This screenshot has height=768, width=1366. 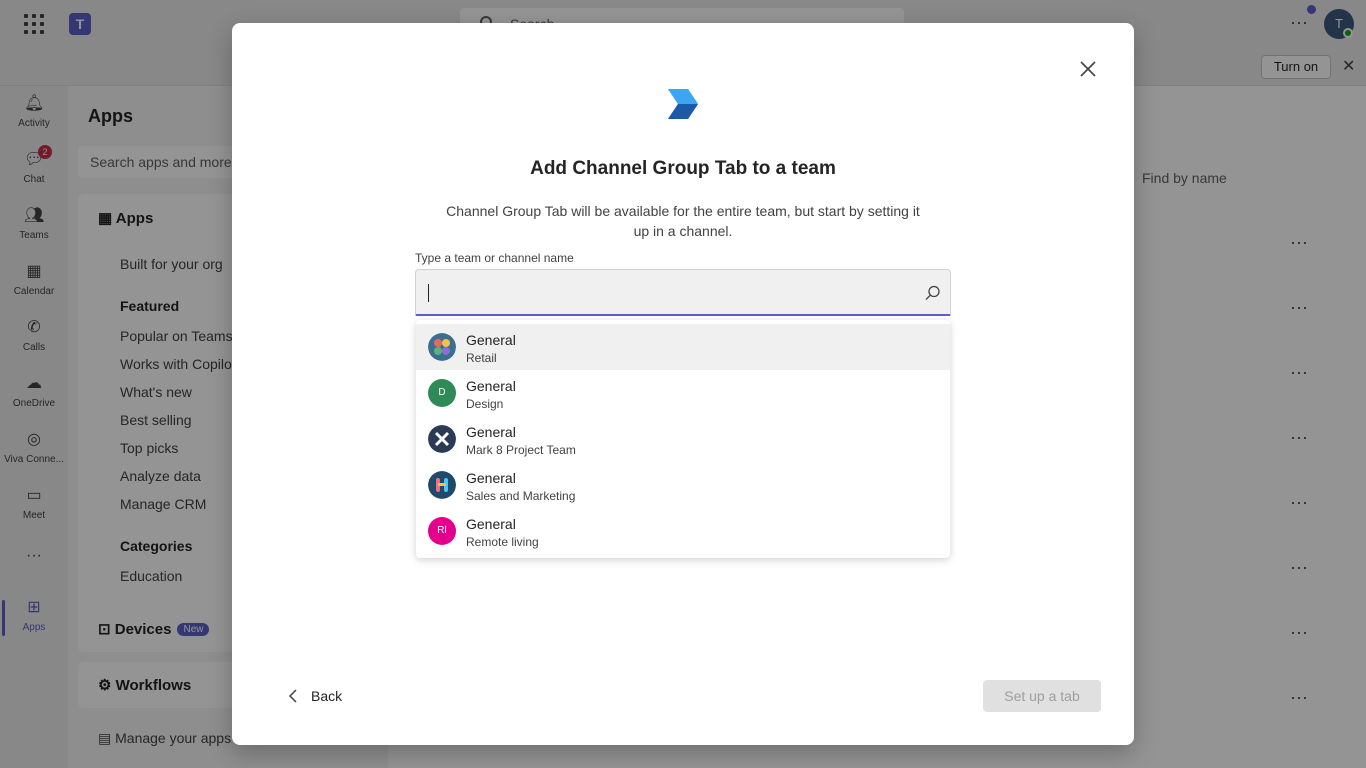 What do you see at coordinates (683, 485) in the screenshot?
I see `channel-option: General Sales and Marketing` at bounding box center [683, 485].